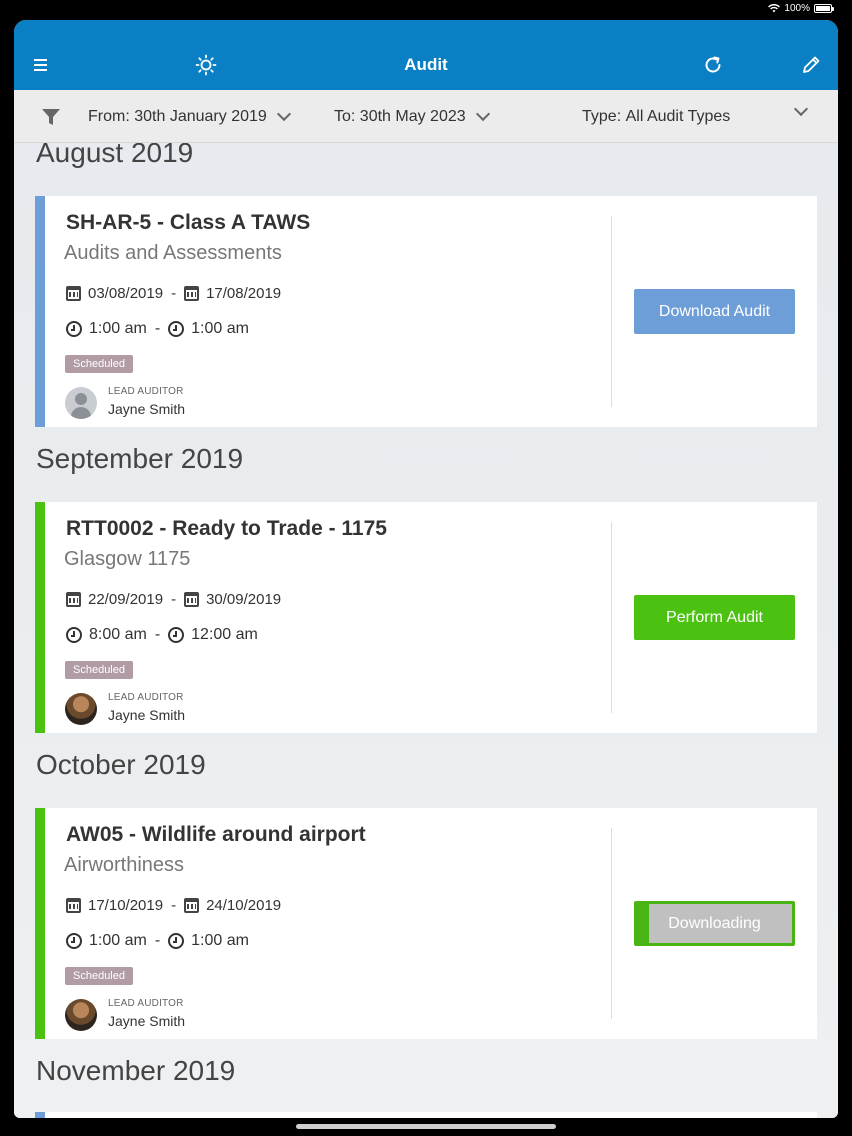 This screenshot has width=852, height=1136. Describe the element at coordinates (121, 764) in the screenshot. I see `month-header: October 2019` at that location.